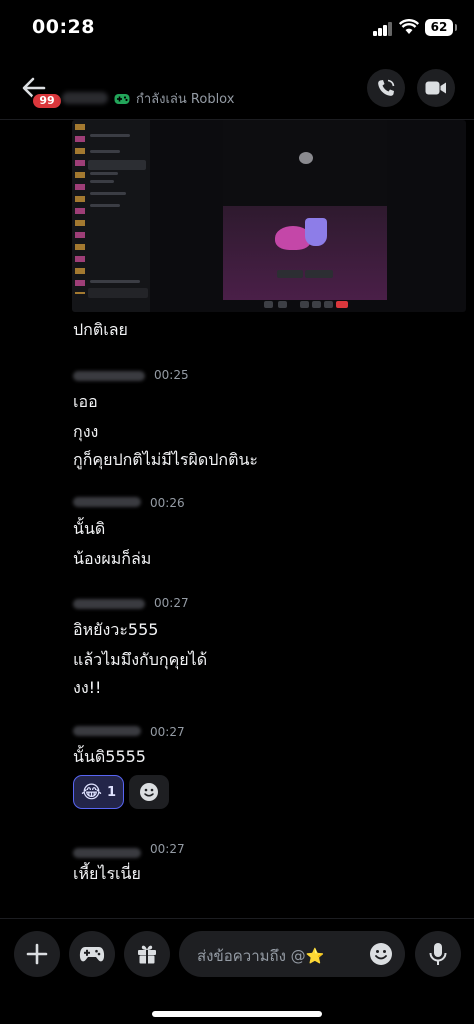  Describe the element at coordinates (109, 756) in the screenshot. I see `message-text: นั้นดิ5555` at that location.